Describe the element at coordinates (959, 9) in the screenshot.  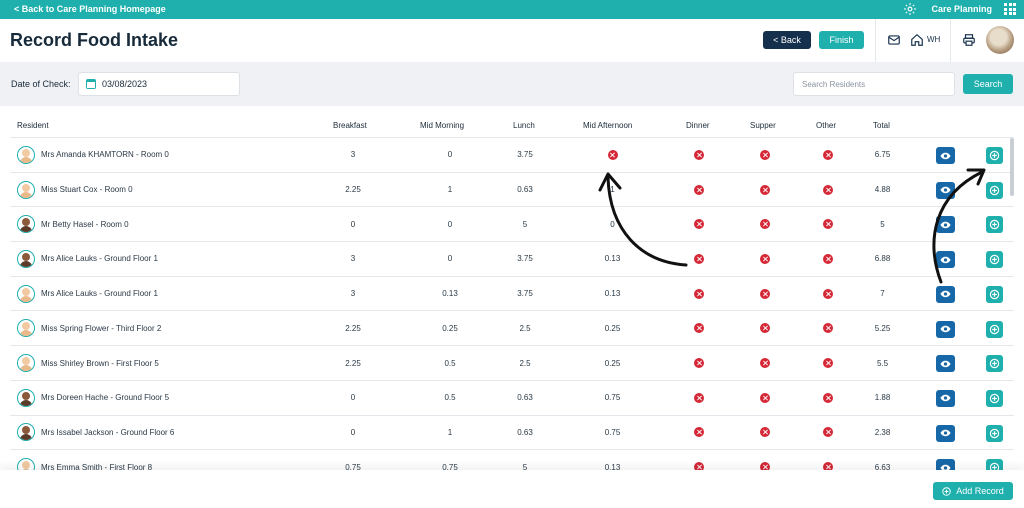
I see `top-bar-right: Care Planning` at that location.